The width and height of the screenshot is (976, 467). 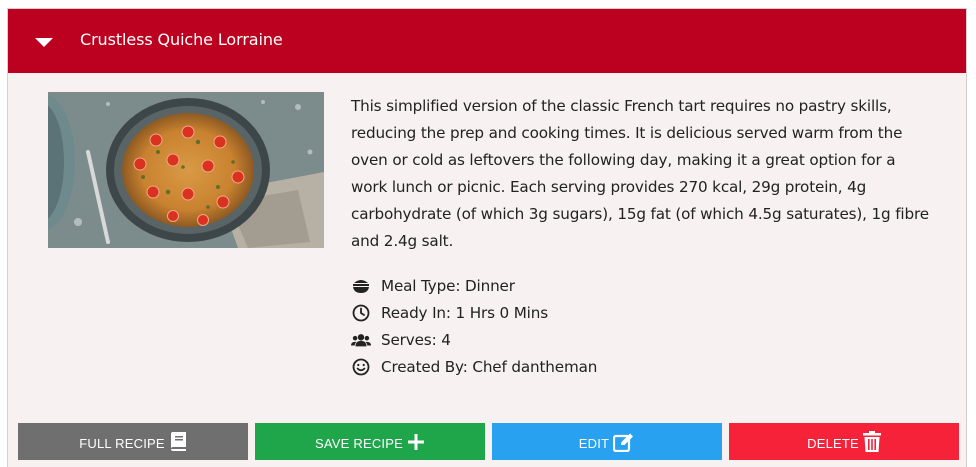 What do you see at coordinates (361, 313) in the screenshot?
I see `clock-icon` at bounding box center [361, 313].